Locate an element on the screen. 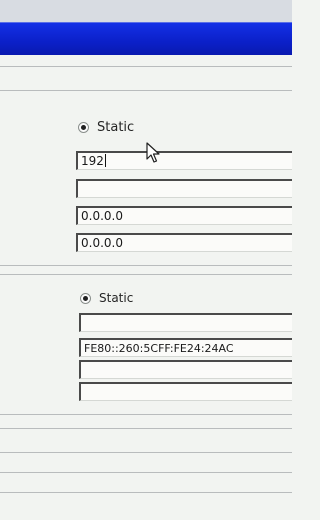 Image resolution: width=320 pixels, height=520 pixels. window-titlebar is located at coordinates (146, 38).